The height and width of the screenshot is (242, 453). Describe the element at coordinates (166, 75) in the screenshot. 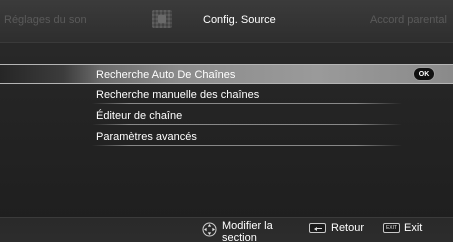

I see `menu-item-label: Recherche Auto De Chaînes` at that location.